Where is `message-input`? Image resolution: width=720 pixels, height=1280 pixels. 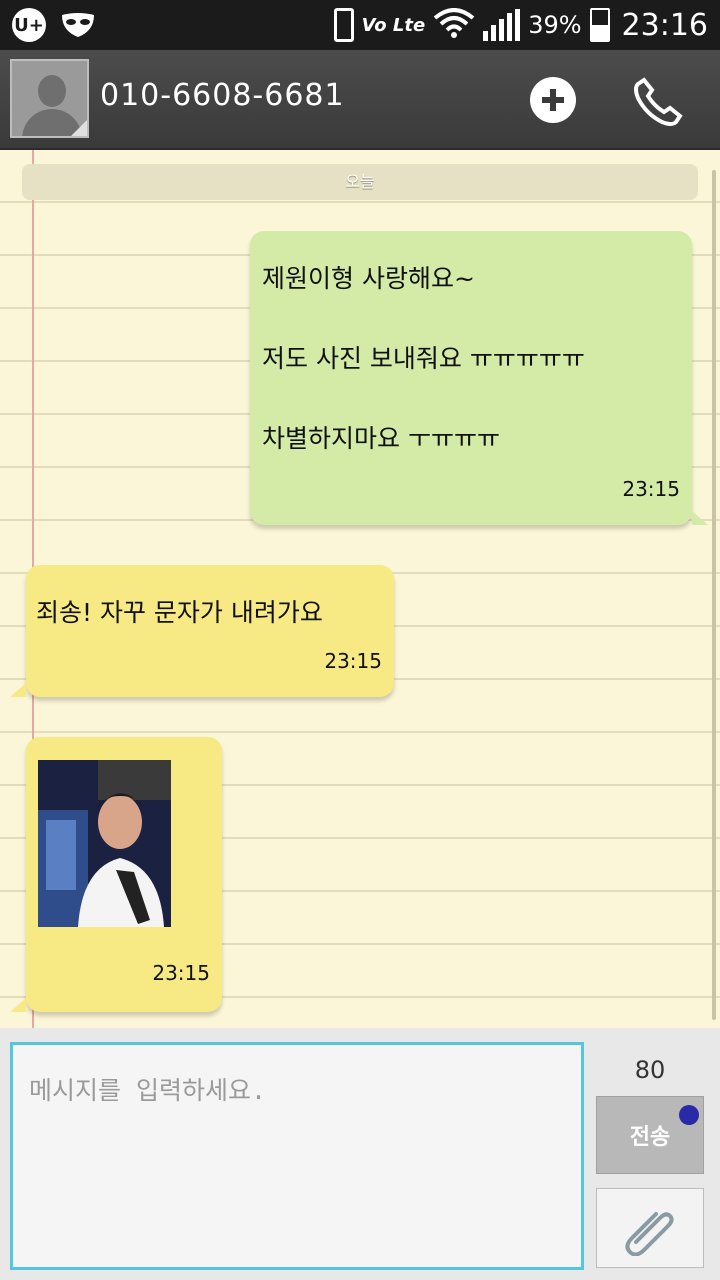
message-input is located at coordinates (297, 1156).